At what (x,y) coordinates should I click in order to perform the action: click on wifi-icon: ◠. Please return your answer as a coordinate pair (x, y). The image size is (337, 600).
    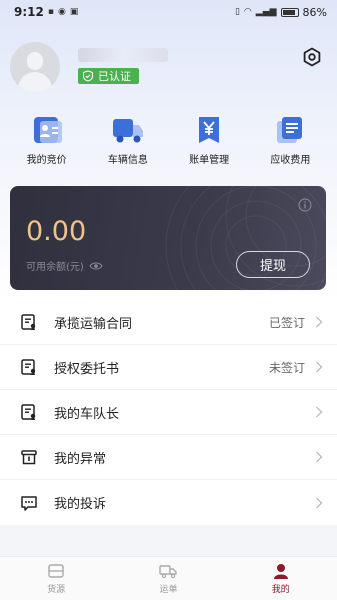
    Looking at the image, I should click on (247, 12).